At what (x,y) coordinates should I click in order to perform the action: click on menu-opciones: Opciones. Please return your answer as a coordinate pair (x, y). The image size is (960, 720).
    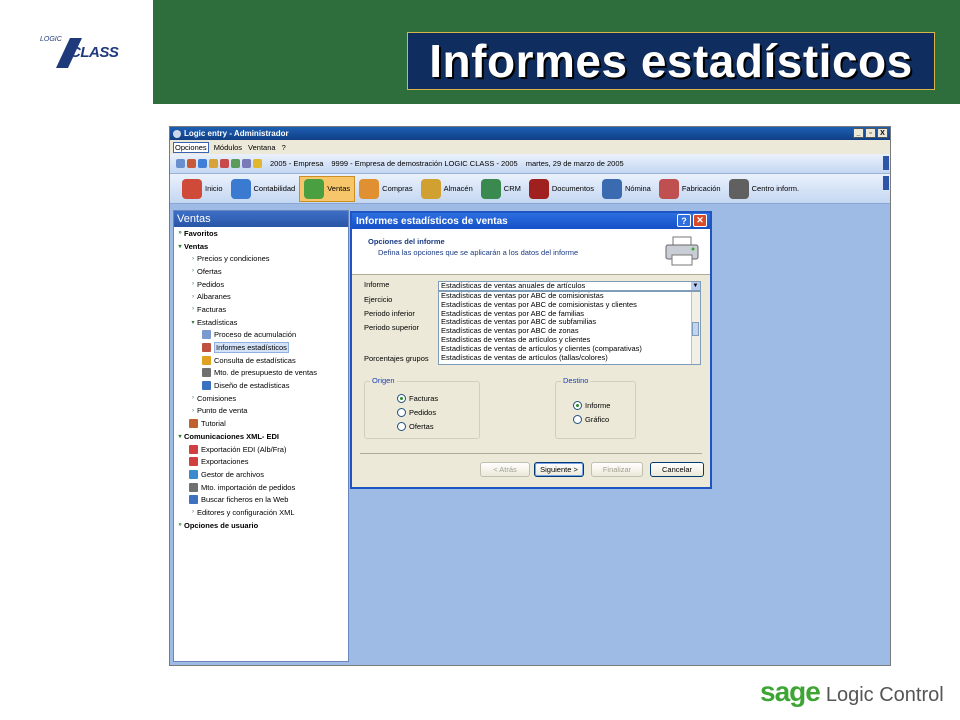
    Looking at the image, I should click on (191, 147).